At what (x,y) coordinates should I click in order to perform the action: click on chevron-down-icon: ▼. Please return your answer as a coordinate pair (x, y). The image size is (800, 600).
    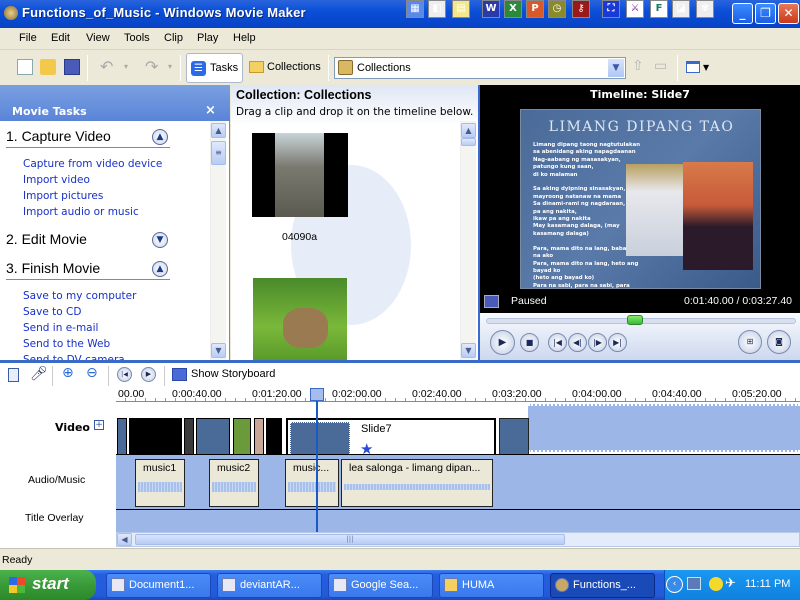
    Looking at the image, I should click on (616, 68).